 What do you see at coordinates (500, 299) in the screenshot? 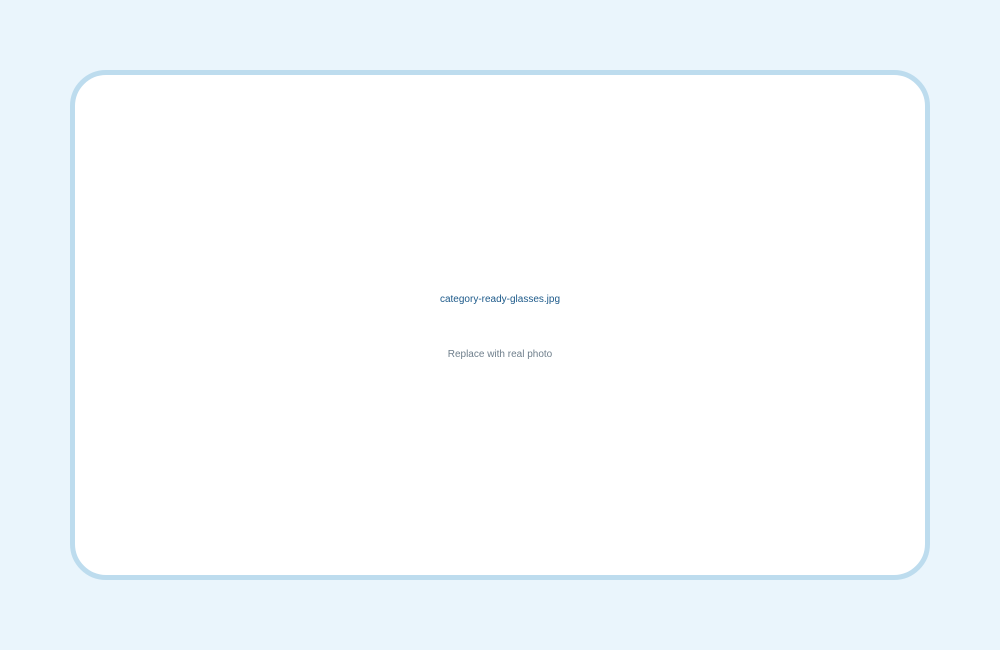
I see `placeholder-filename: category-ready-glasses.jpg` at bounding box center [500, 299].